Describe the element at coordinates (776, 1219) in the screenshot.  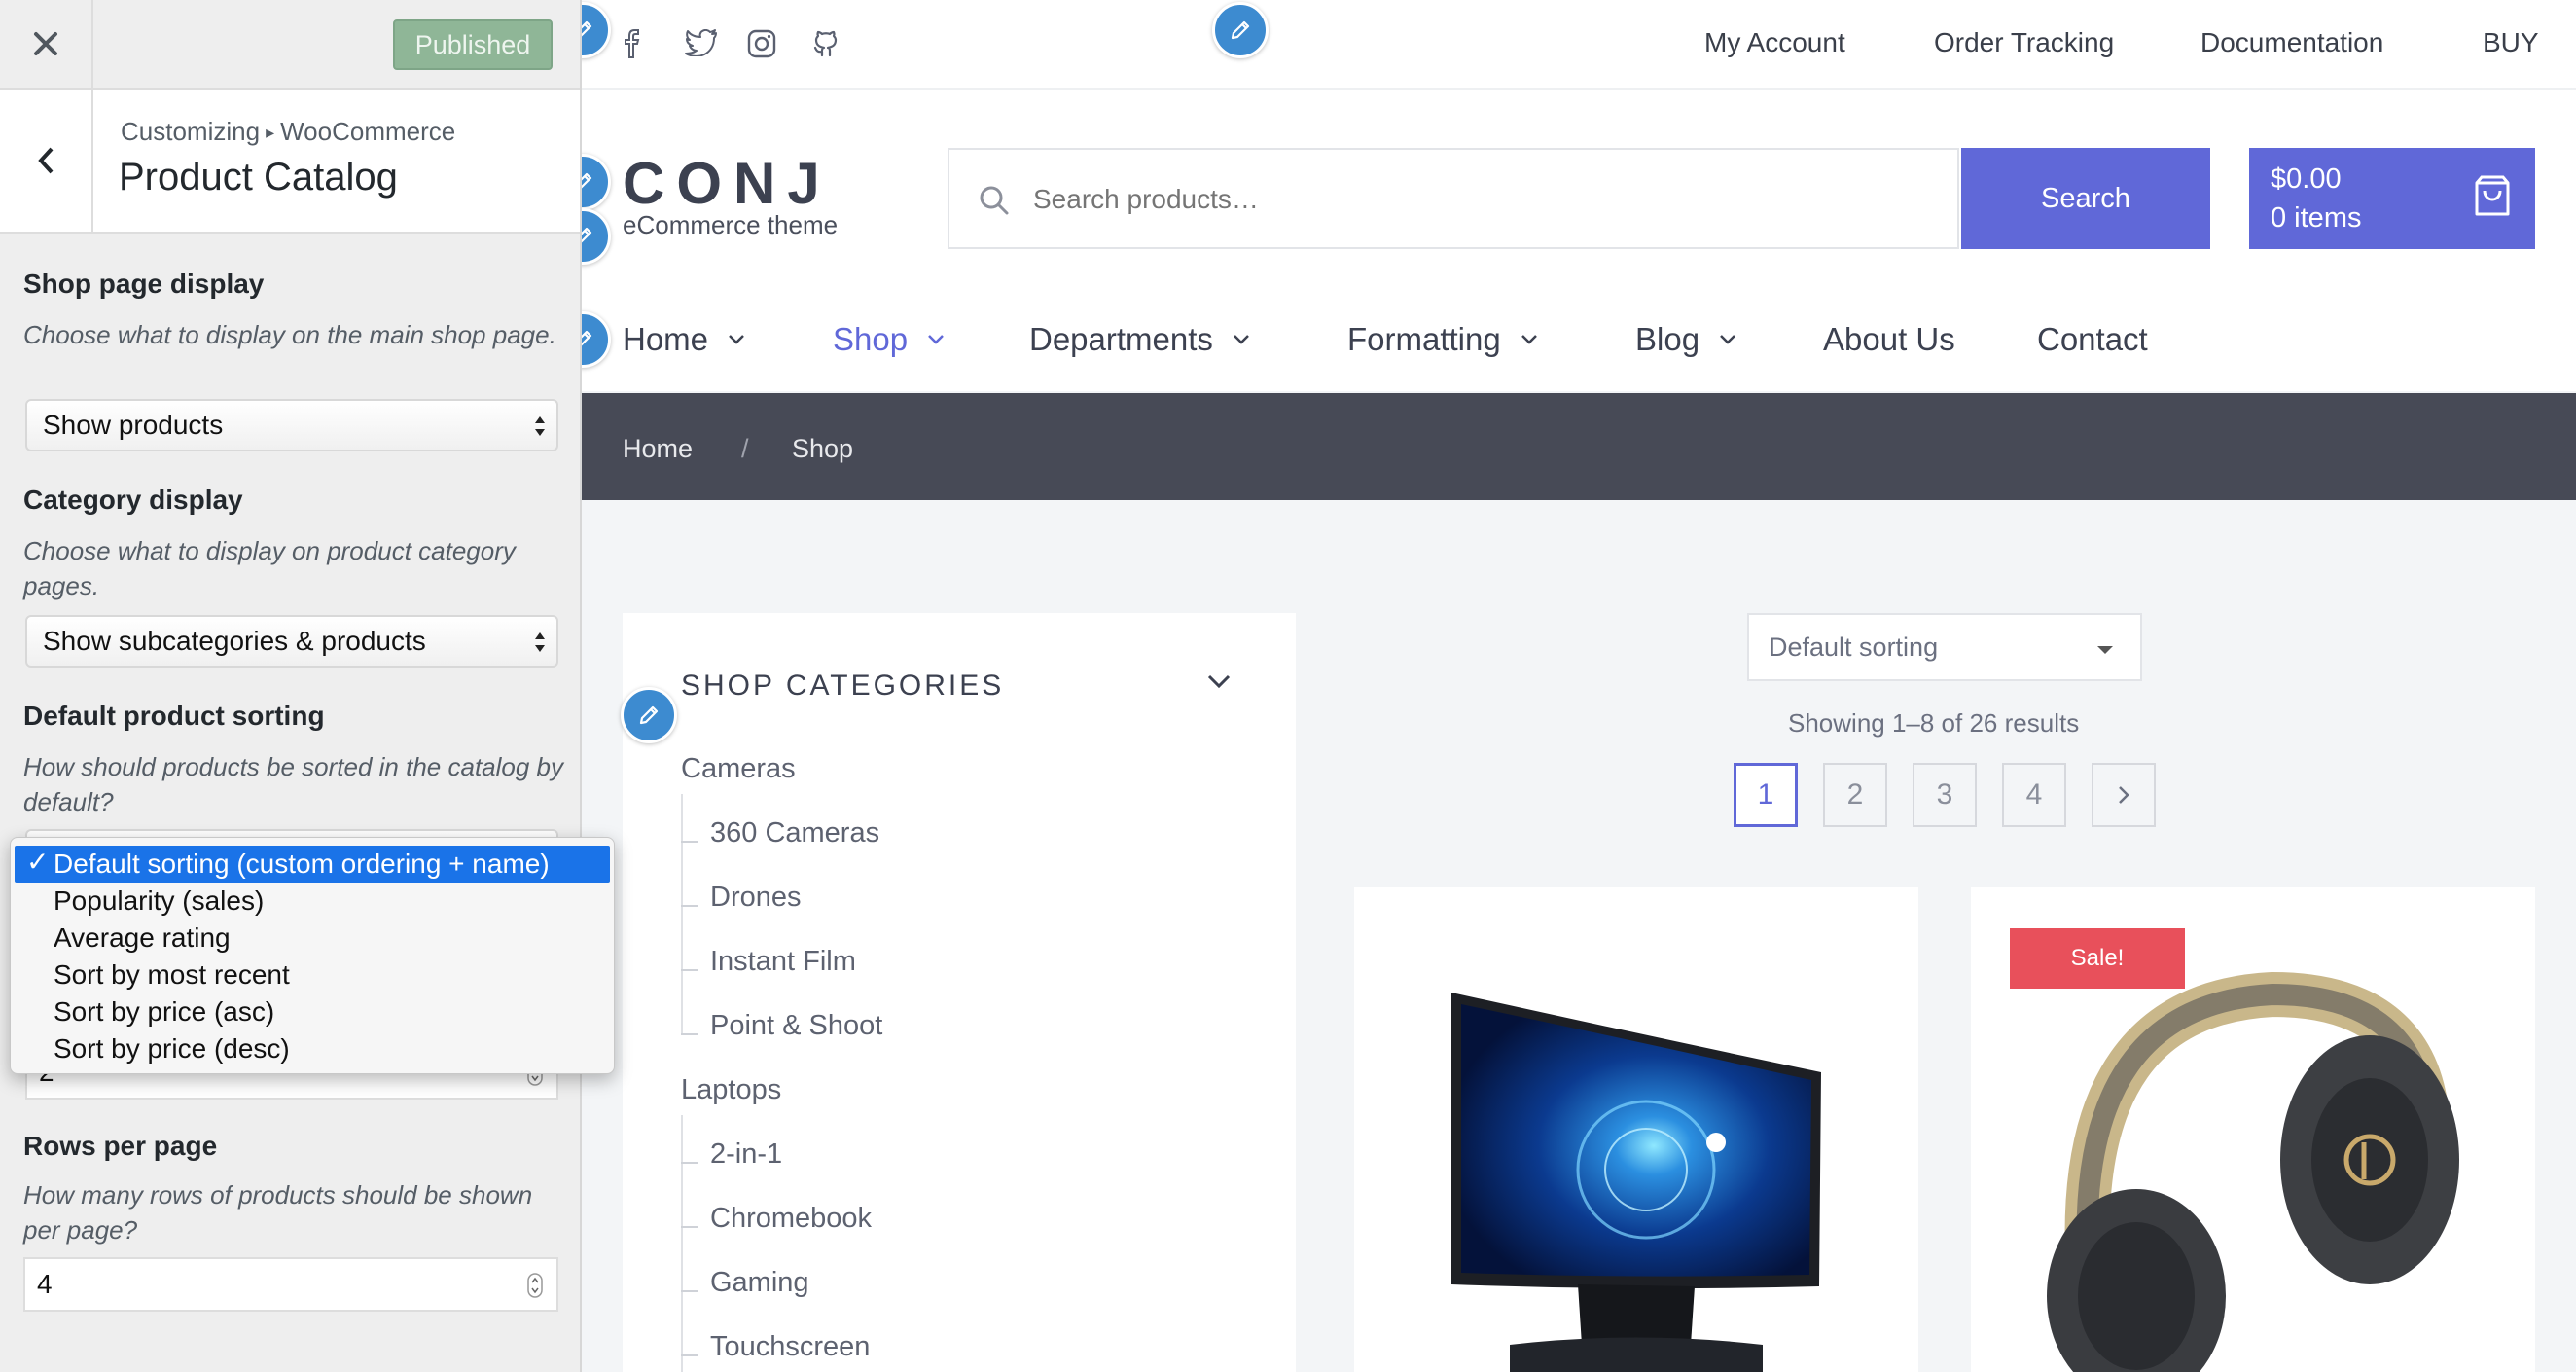
I see `subcategory-link: Chromebook` at that location.